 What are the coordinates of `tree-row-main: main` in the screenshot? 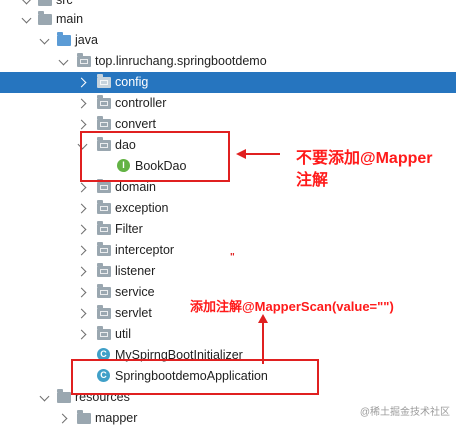 It's located at (228, 19).